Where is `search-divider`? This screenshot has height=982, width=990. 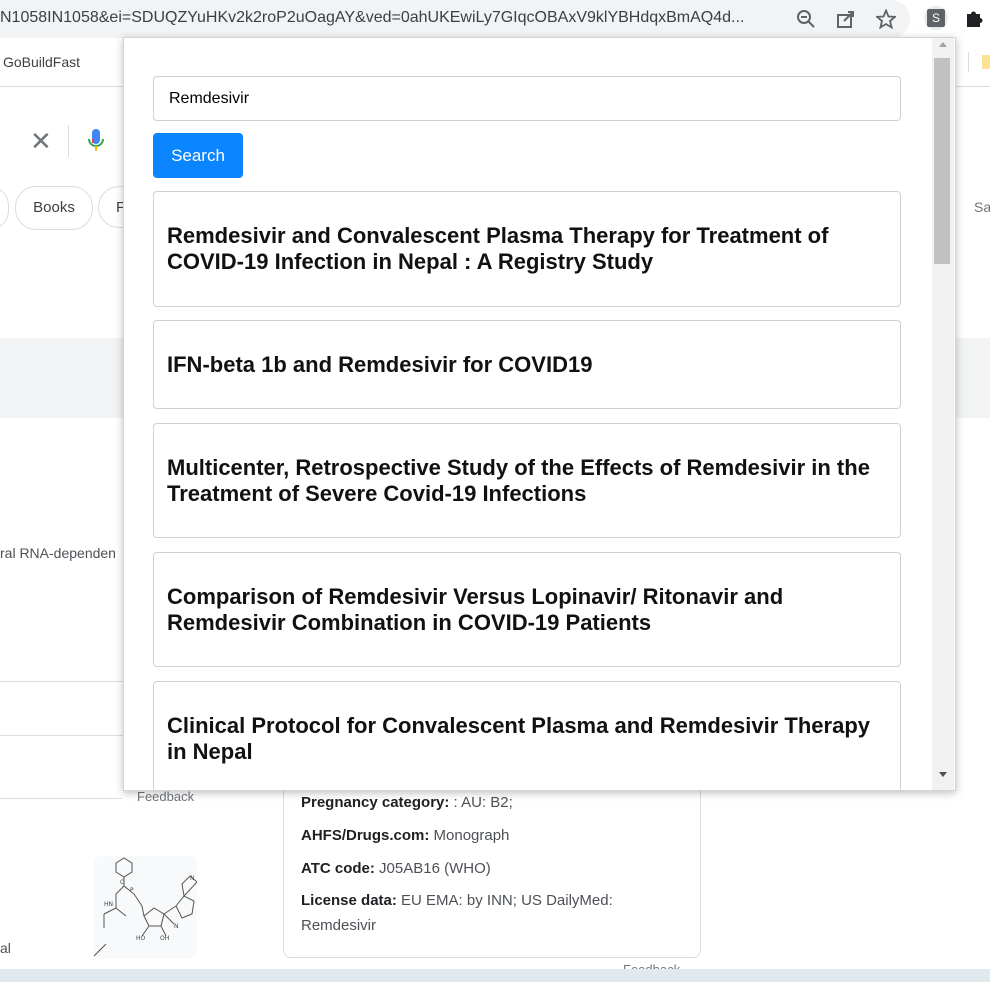
search-divider is located at coordinates (68, 141).